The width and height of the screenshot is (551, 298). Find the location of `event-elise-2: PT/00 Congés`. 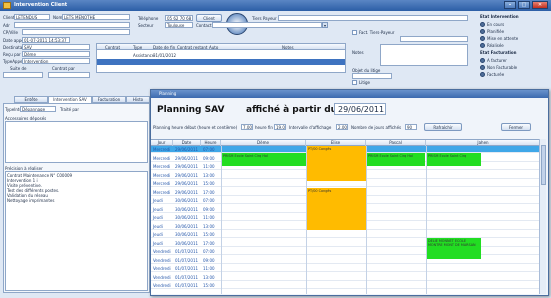

event-elise-2: PT/00 Congés is located at coordinates (336, 209).